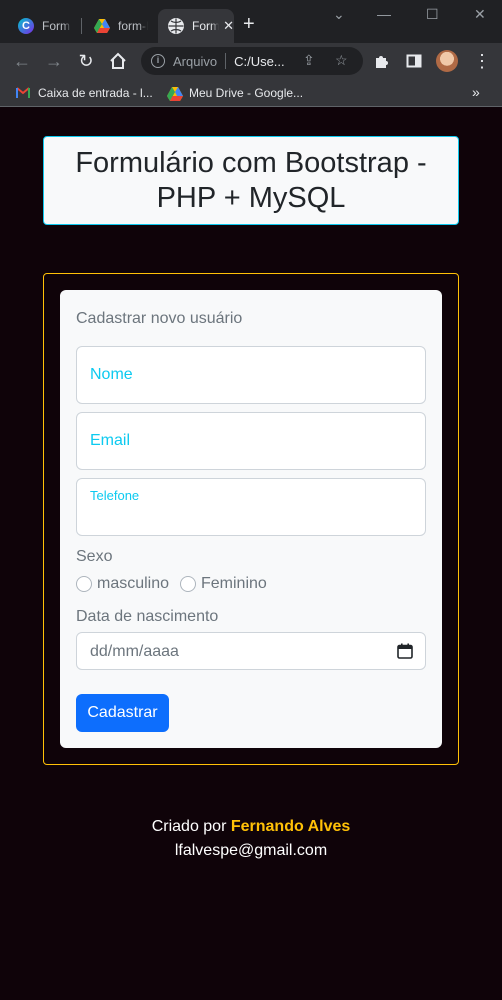 This screenshot has height=1000, width=502. I want to click on close-tab-icon: ✕, so click(228, 26).